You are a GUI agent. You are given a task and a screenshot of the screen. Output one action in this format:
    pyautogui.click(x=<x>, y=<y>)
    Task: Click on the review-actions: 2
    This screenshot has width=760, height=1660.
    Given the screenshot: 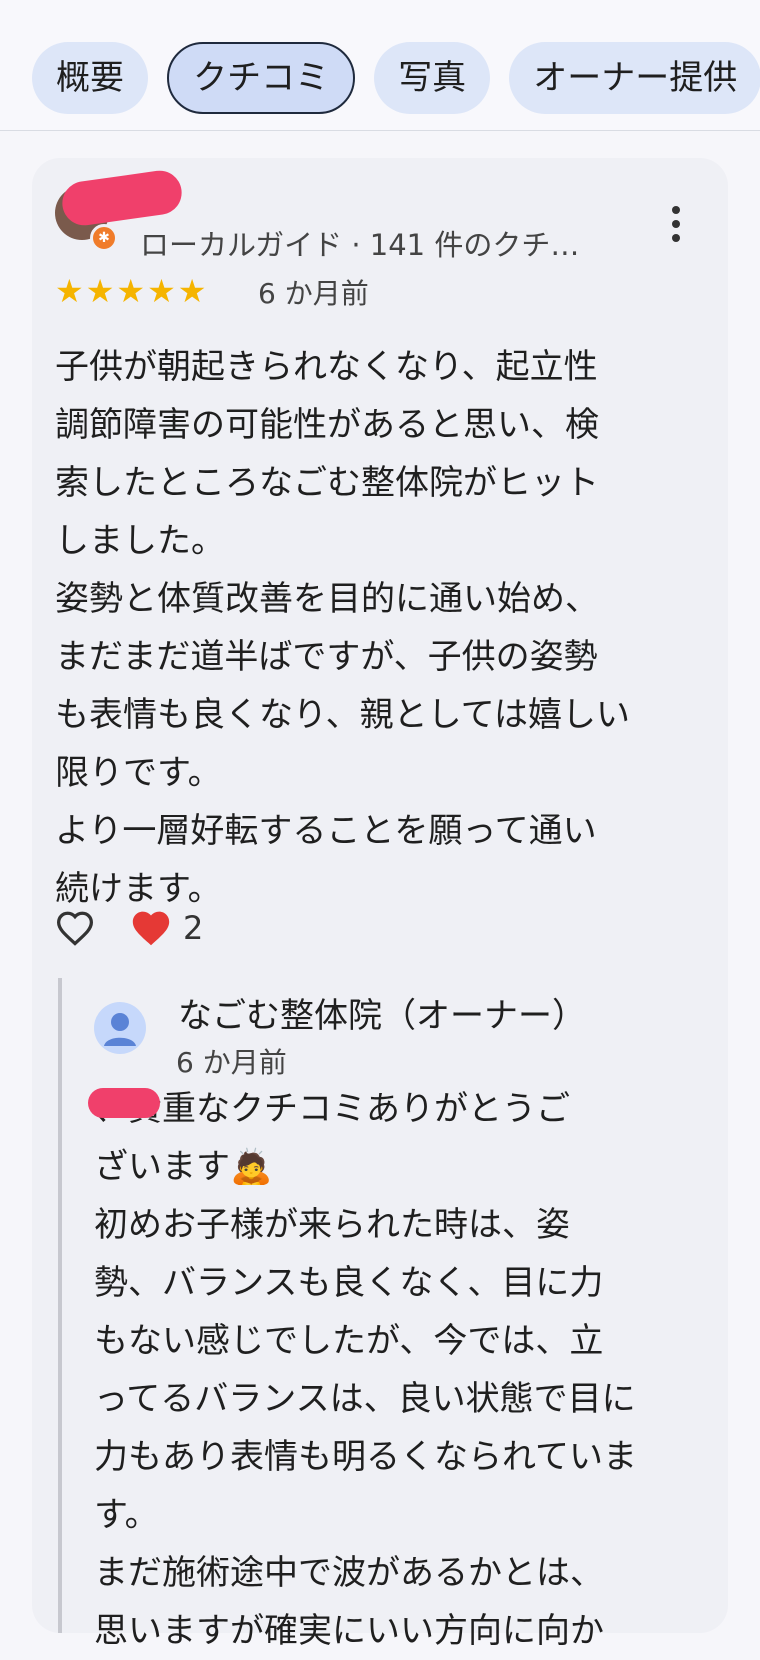 What is the action you would take?
    pyautogui.click(x=129, y=928)
    